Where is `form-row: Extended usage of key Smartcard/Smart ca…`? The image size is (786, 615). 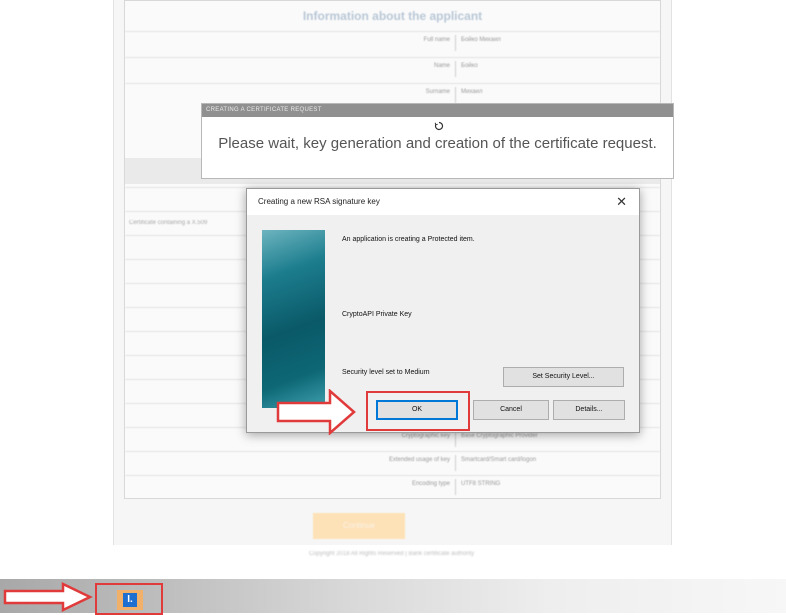
form-row: Extended usage of key Smartcard/Smart ca… is located at coordinates (392, 462).